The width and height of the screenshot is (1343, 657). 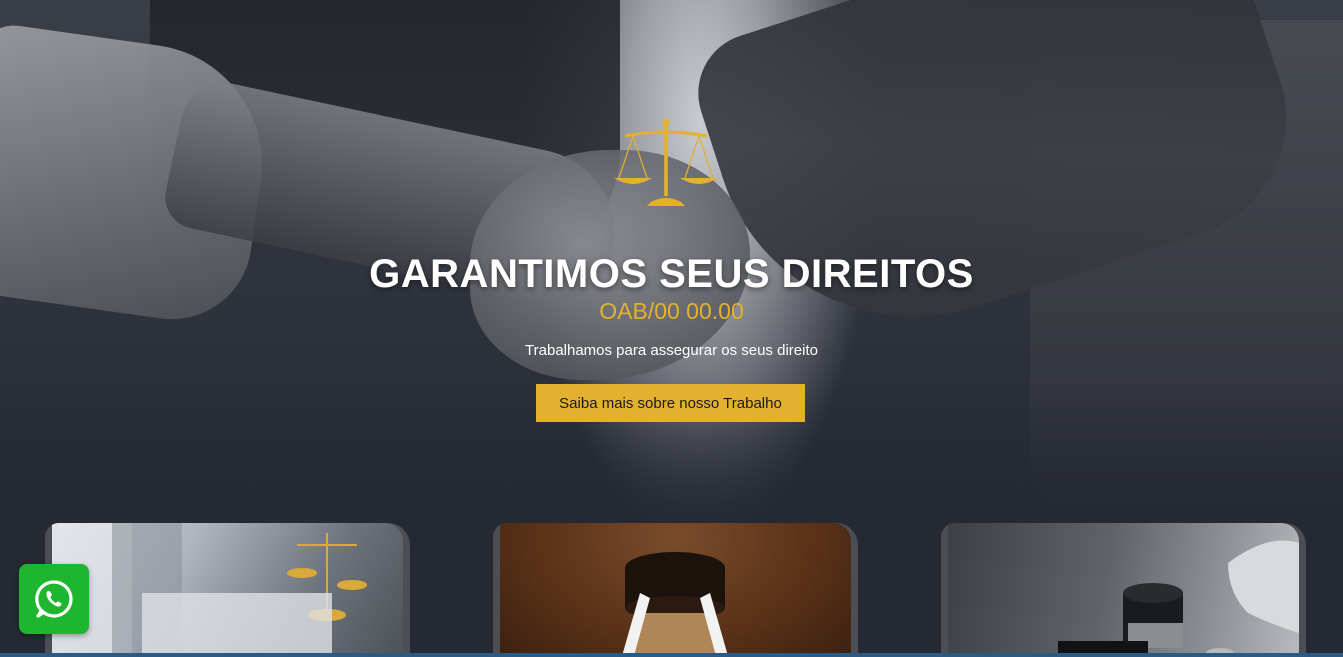 I want to click on learn-more-button: Saiba mais sobre nosso Trabalho, so click(x=670, y=403).